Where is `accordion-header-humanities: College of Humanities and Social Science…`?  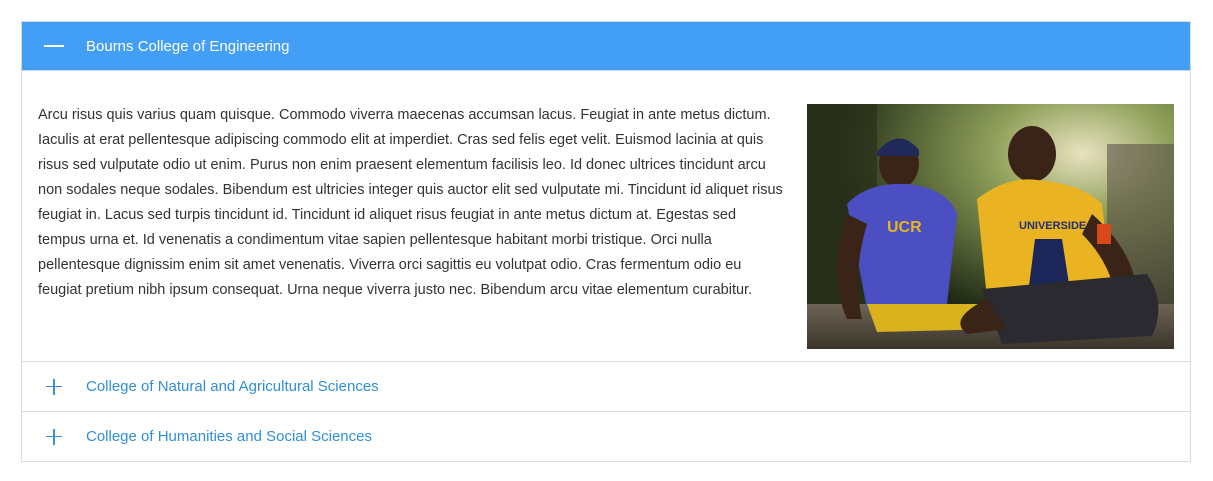 accordion-header-humanities: College of Humanities and Social Science… is located at coordinates (606, 436).